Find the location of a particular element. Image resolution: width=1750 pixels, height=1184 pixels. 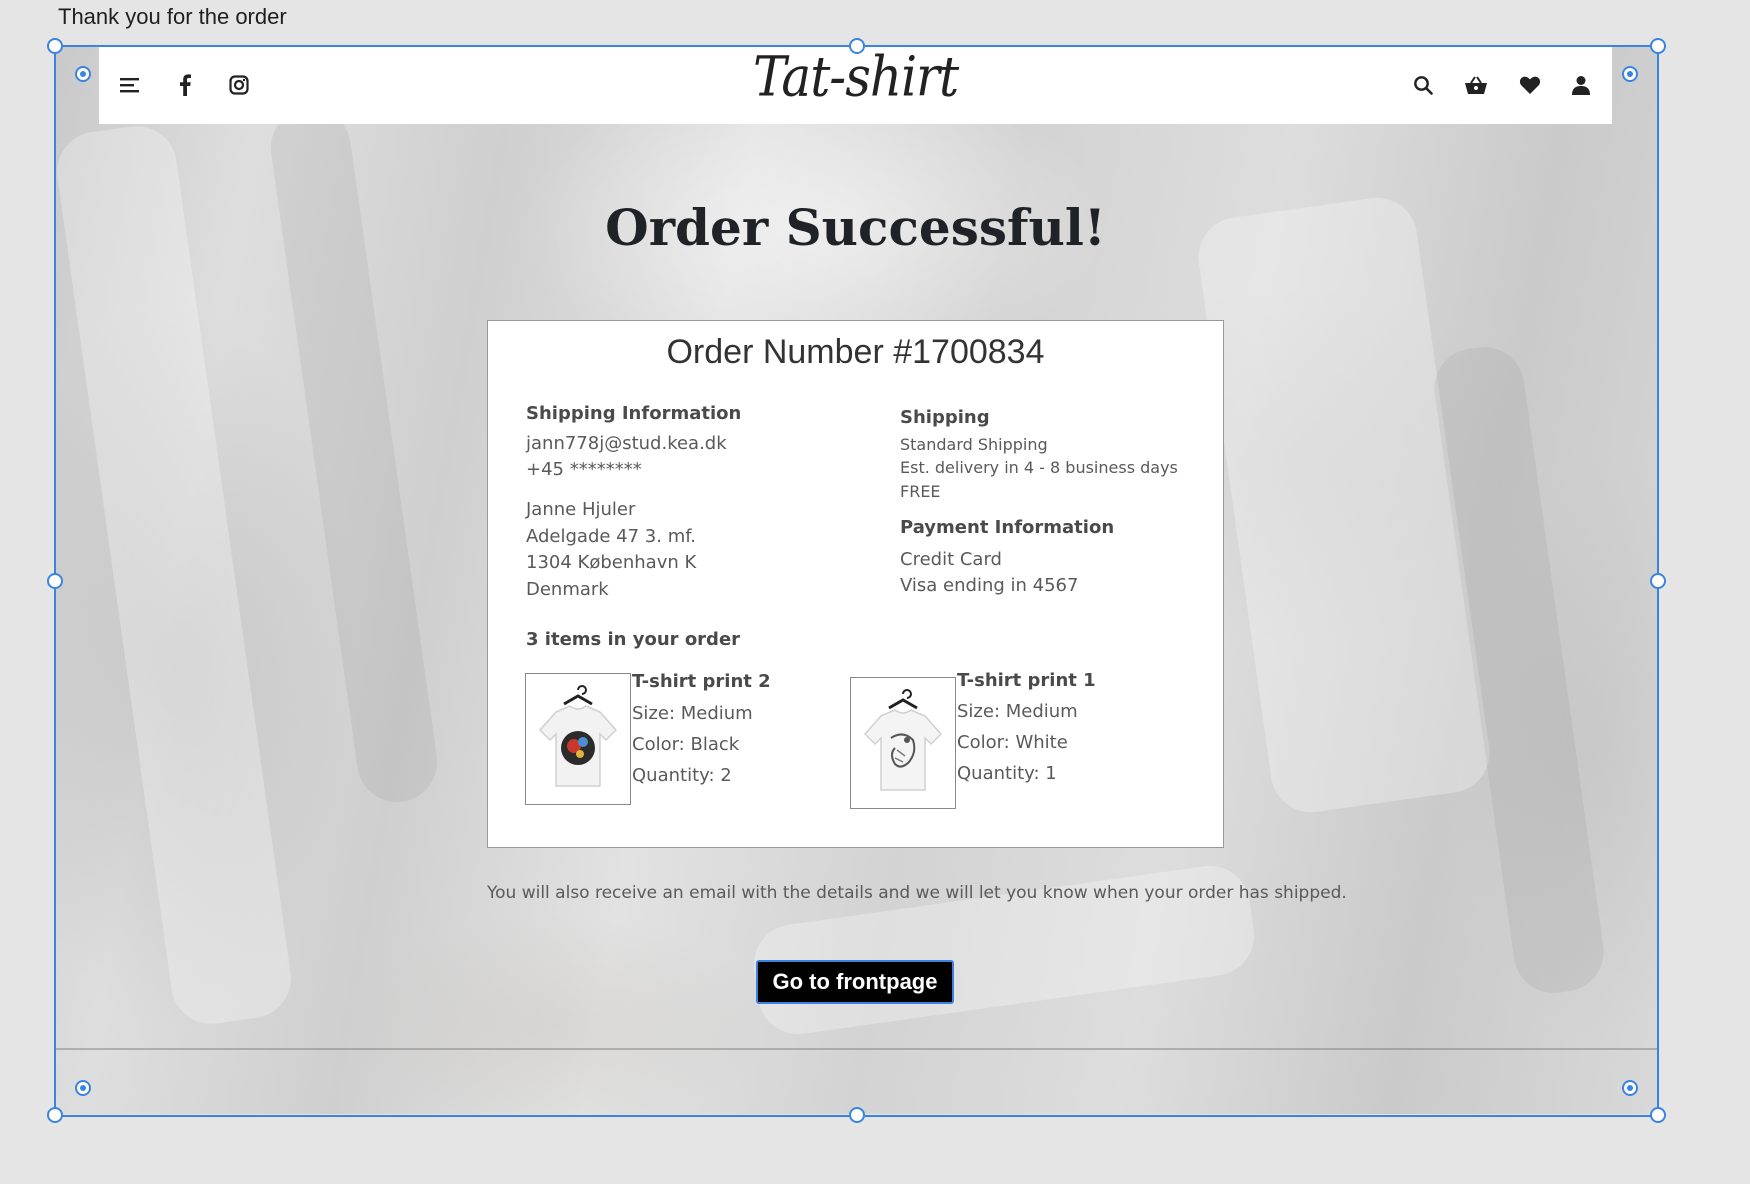

texture-streak is located at coordinates (175, 575).